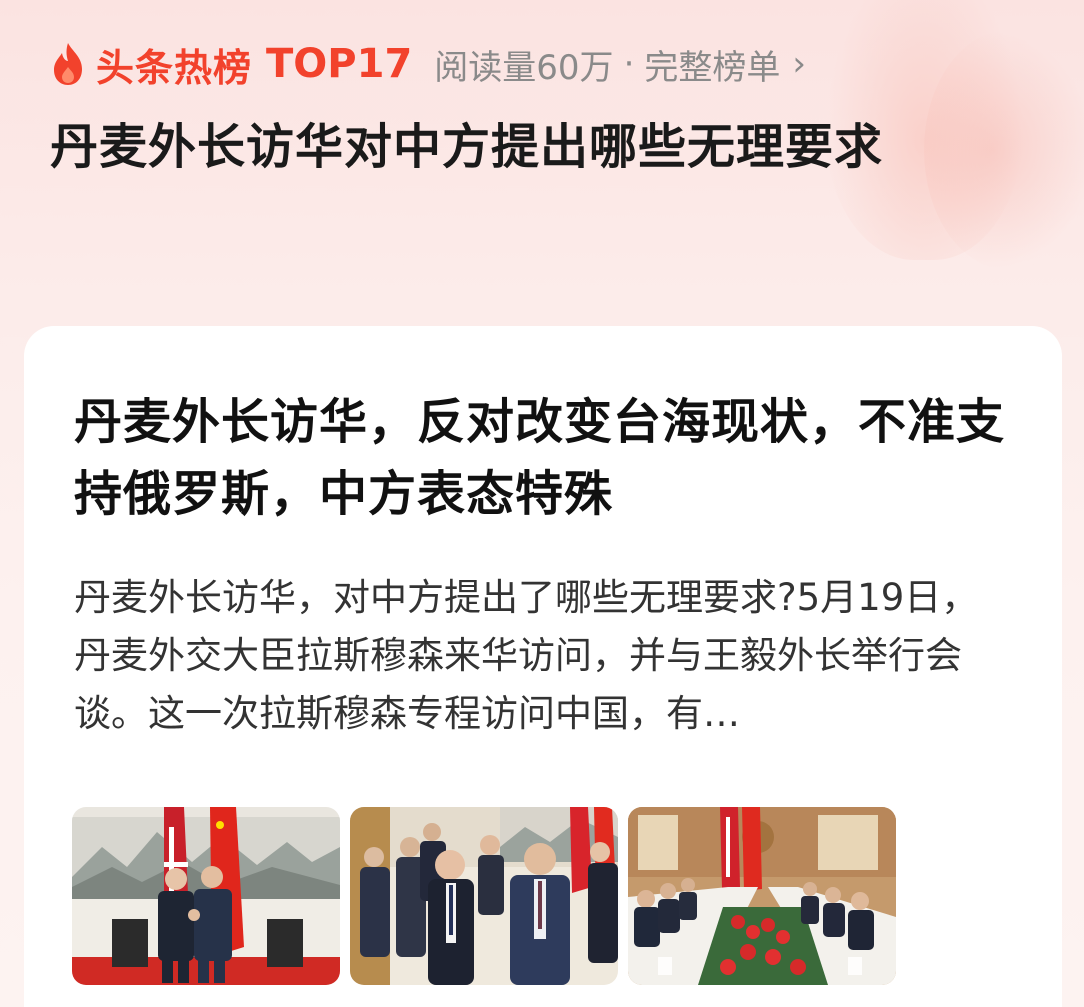 This screenshot has height=1007, width=1084. I want to click on full-list-link: 完整榜单, so click(712, 64).